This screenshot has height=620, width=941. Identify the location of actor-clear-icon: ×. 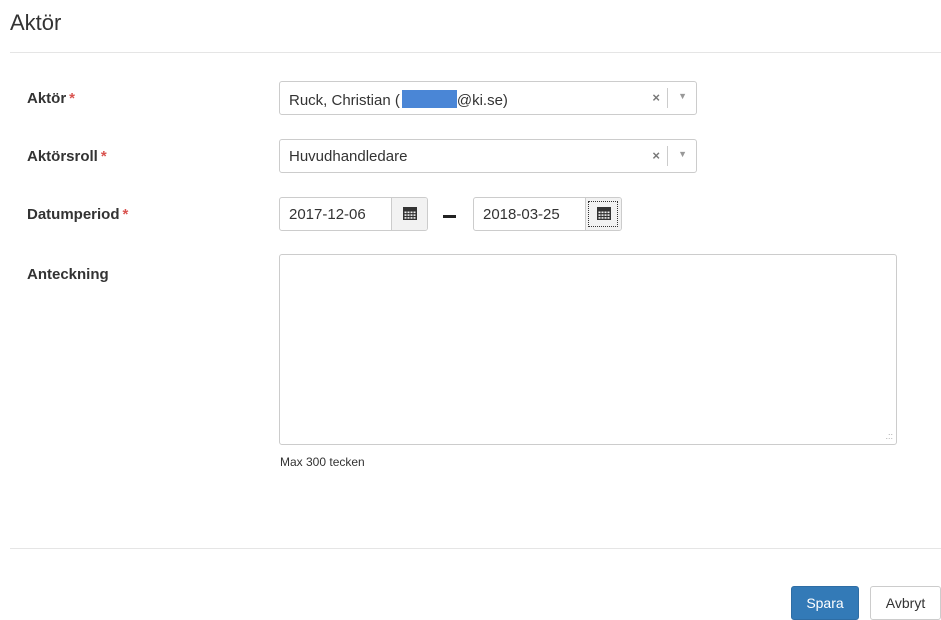
(656, 97).